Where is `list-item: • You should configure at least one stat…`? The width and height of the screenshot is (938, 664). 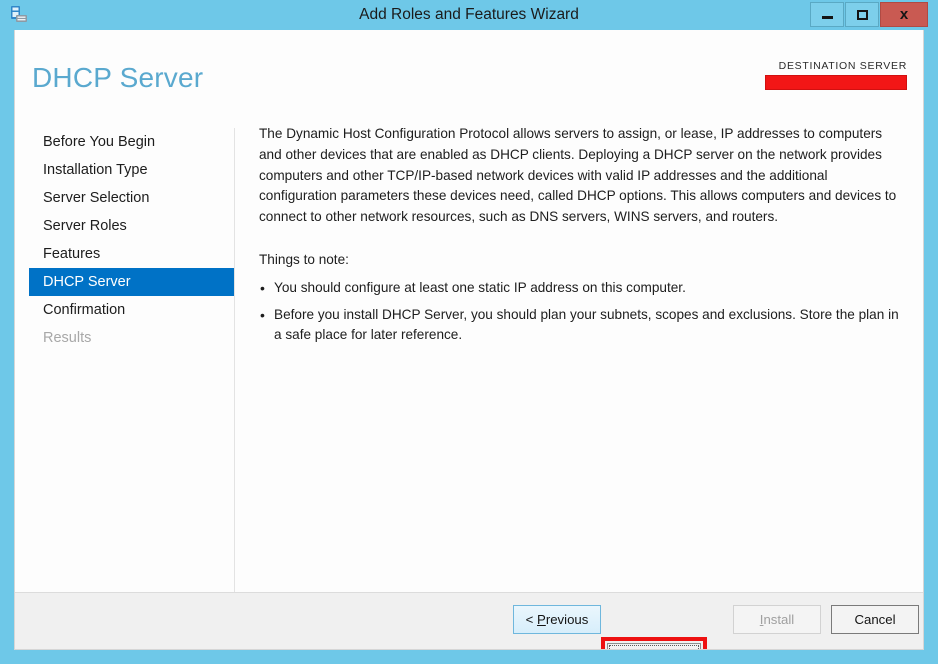 list-item: • You should configure at least one stat… is located at coordinates (583, 288).